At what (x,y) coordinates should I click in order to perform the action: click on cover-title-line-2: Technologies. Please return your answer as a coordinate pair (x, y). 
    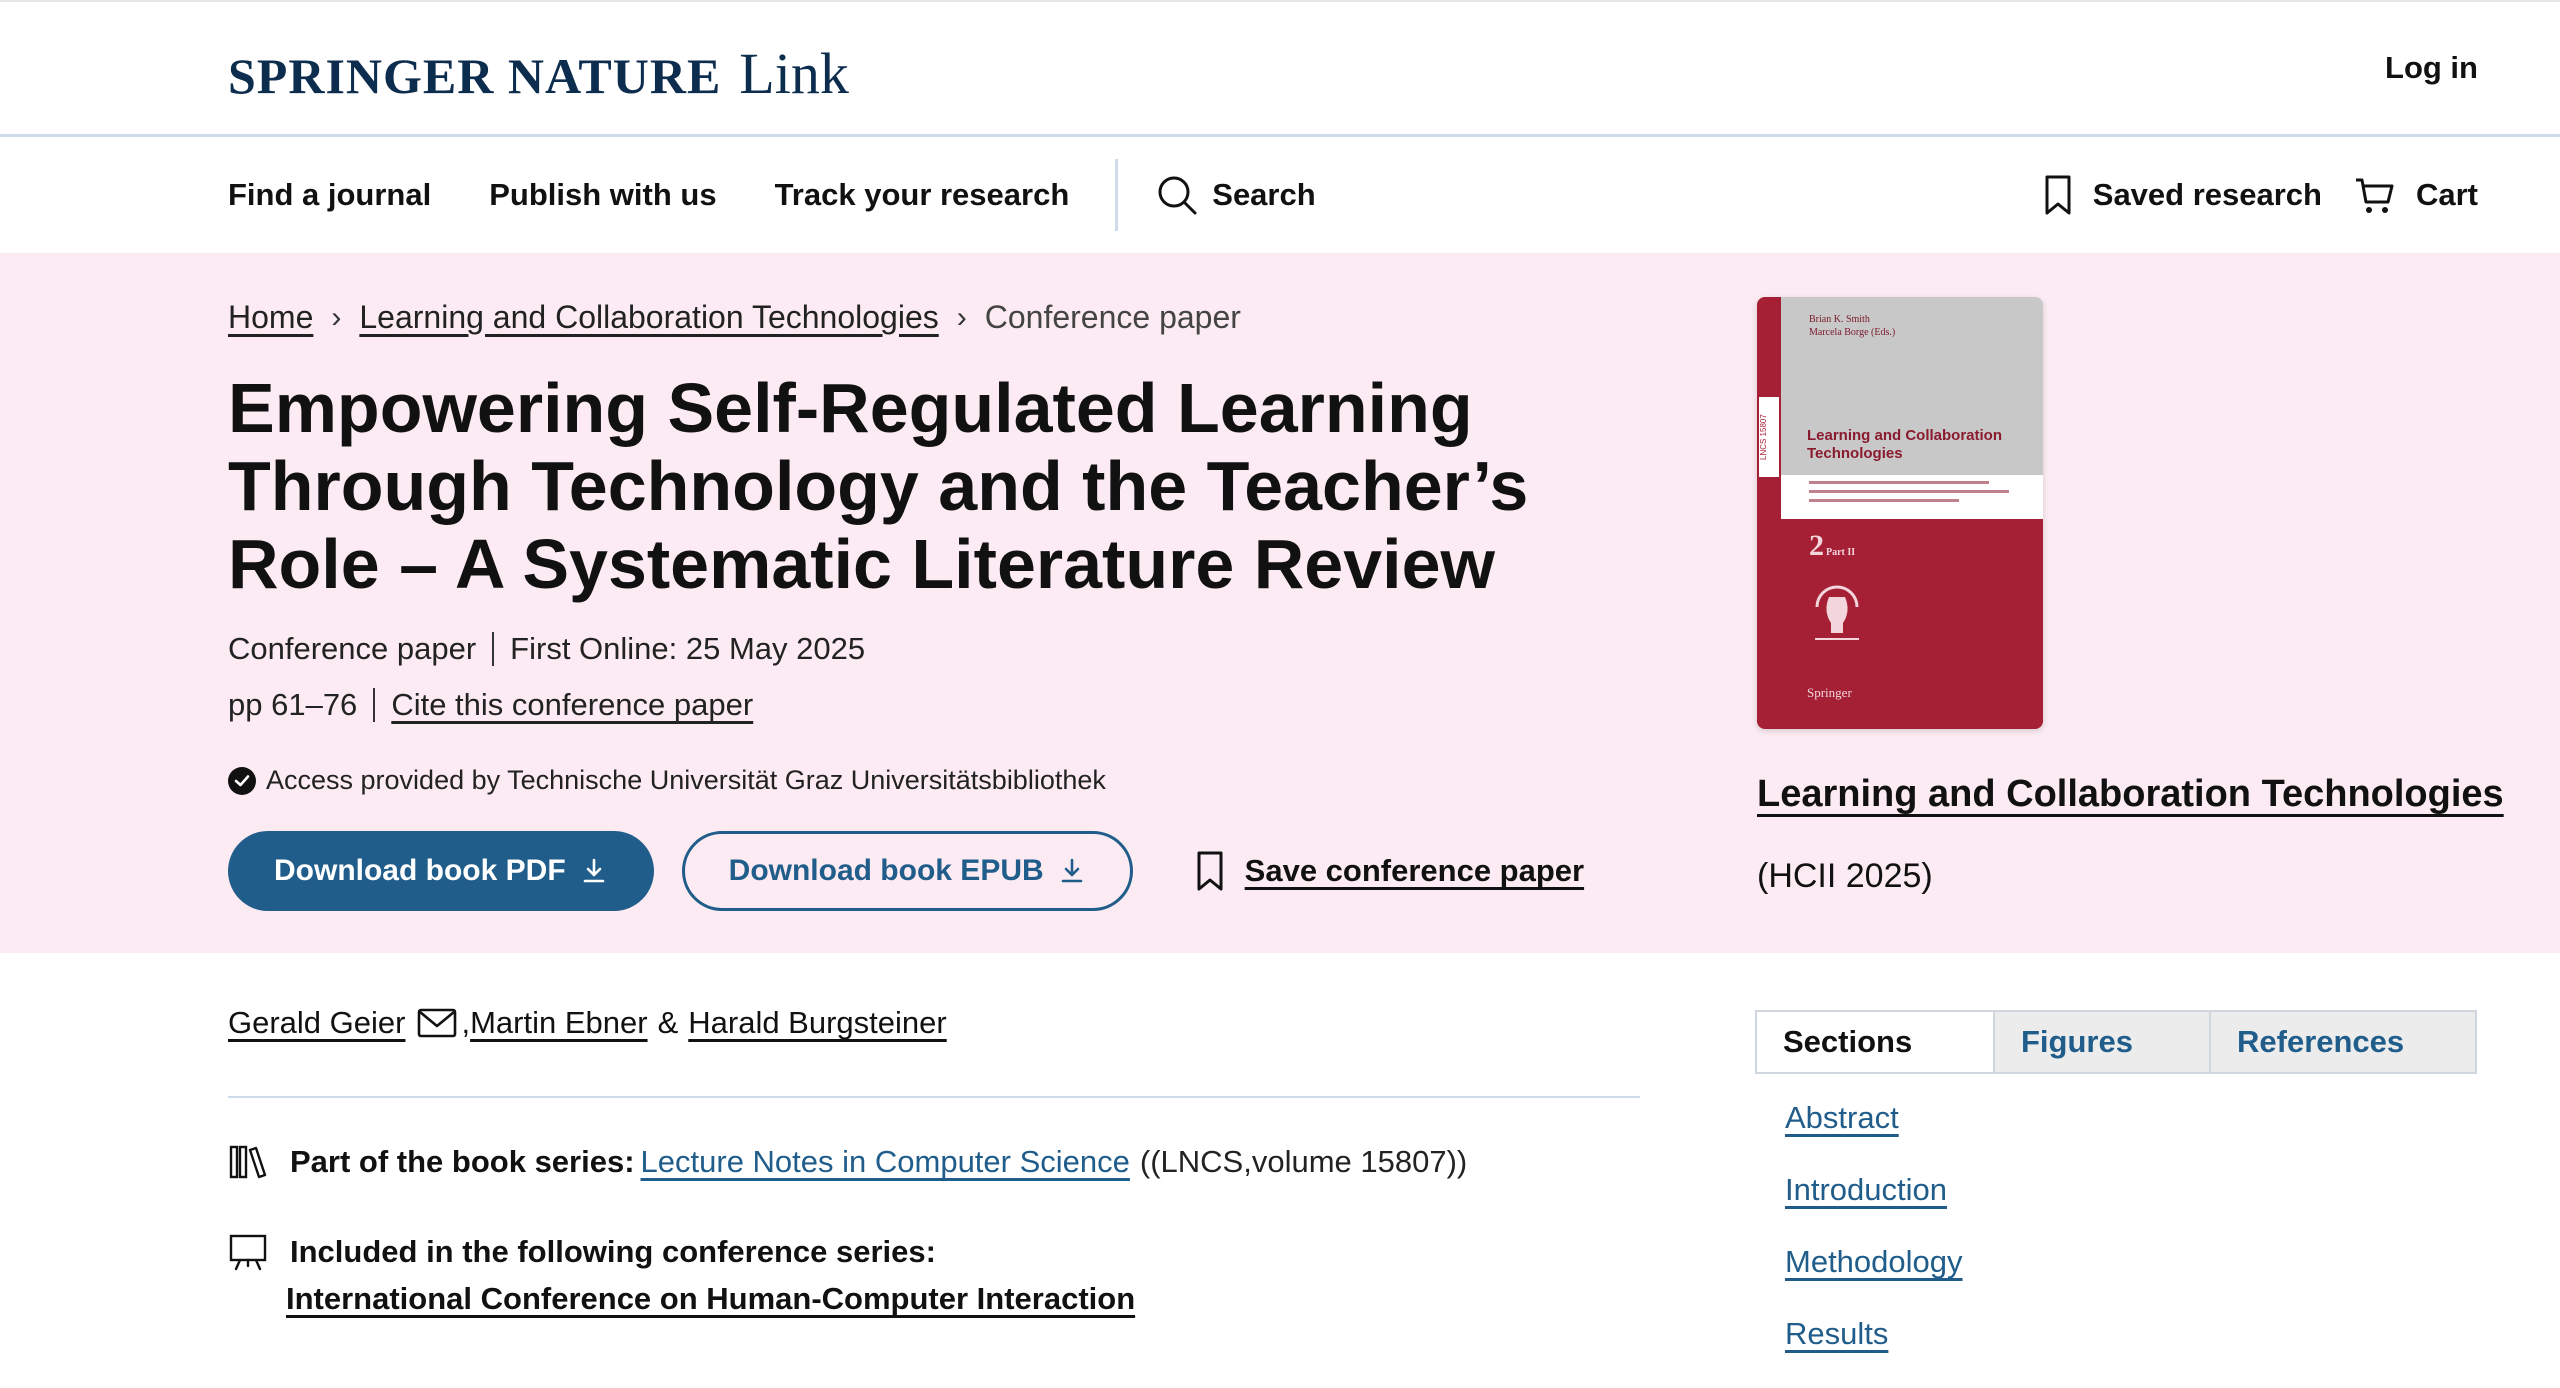
    Looking at the image, I should click on (1855, 453).